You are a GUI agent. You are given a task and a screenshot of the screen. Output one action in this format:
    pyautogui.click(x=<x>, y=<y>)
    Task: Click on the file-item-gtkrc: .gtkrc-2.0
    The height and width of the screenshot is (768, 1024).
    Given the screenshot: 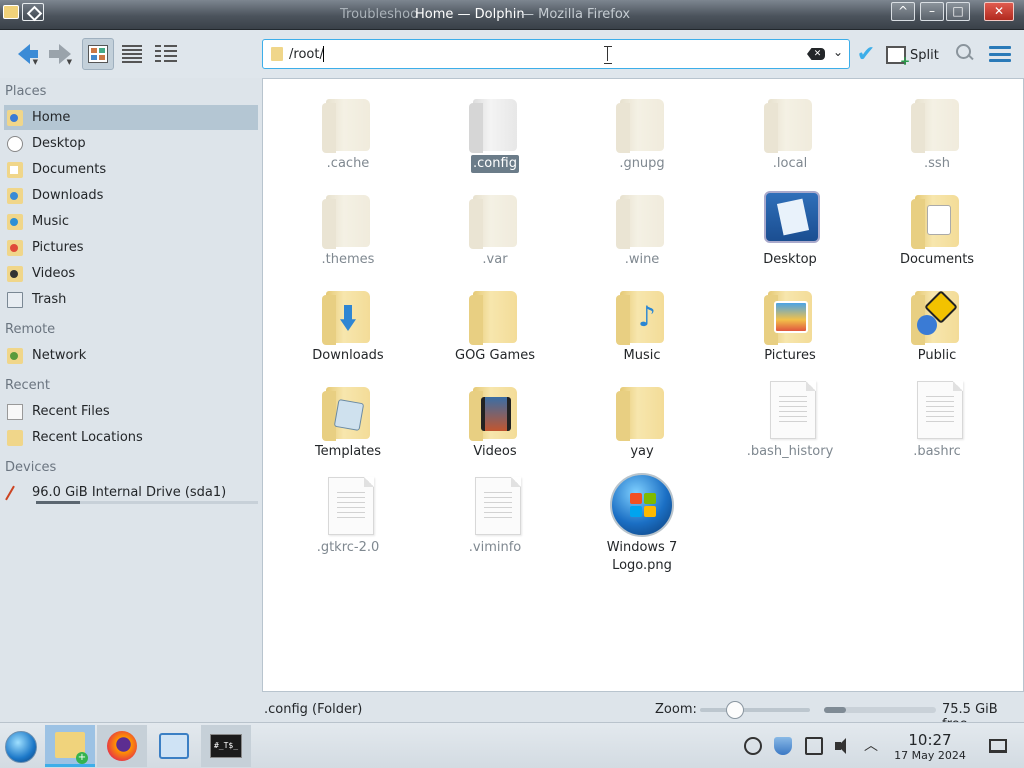 What is the action you would take?
    pyautogui.click(x=348, y=514)
    